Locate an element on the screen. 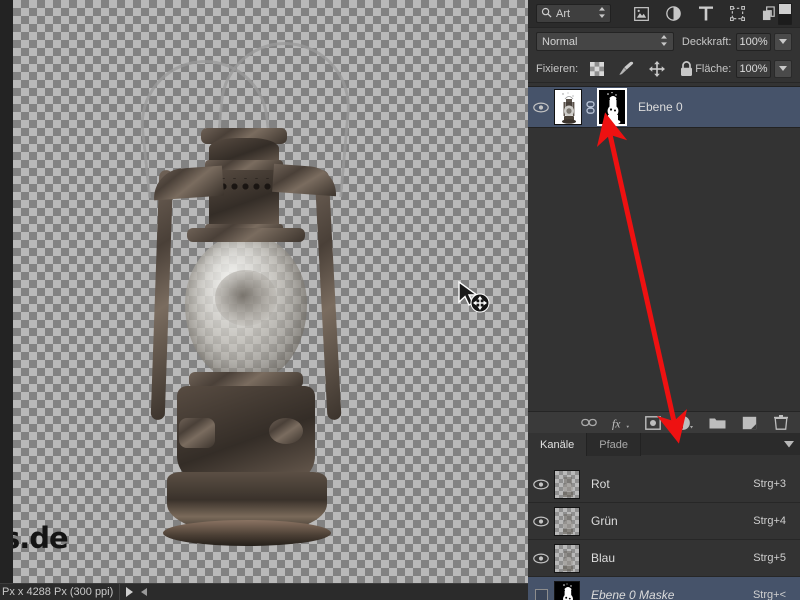 Image resolution: width=800 pixels, height=600 pixels. channel-name-label: Grün is located at coordinates (604, 521).